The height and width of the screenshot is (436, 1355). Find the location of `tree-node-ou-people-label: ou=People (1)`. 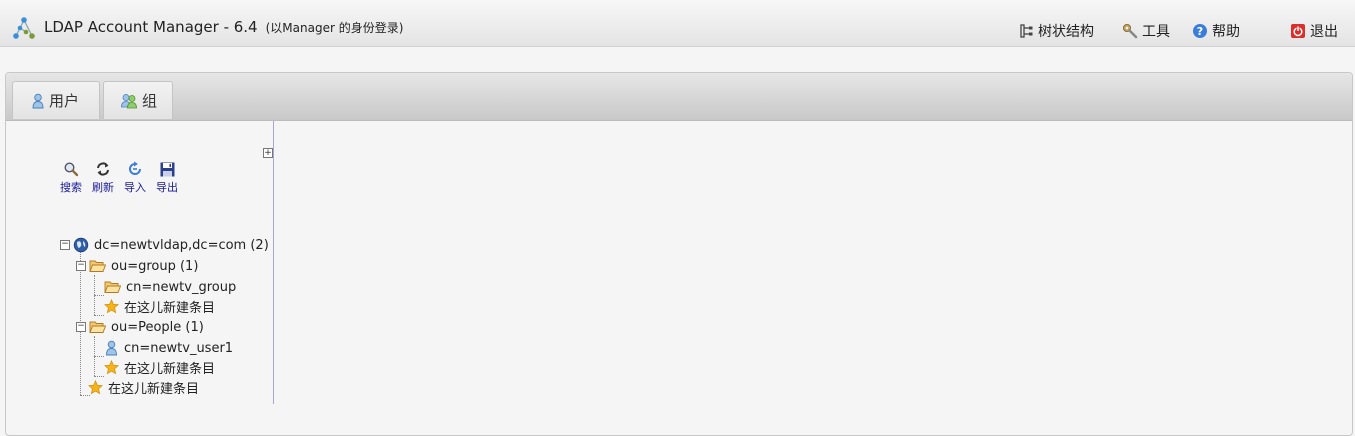

tree-node-ou-people-label: ou=People (1) is located at coordinates (157, 327).